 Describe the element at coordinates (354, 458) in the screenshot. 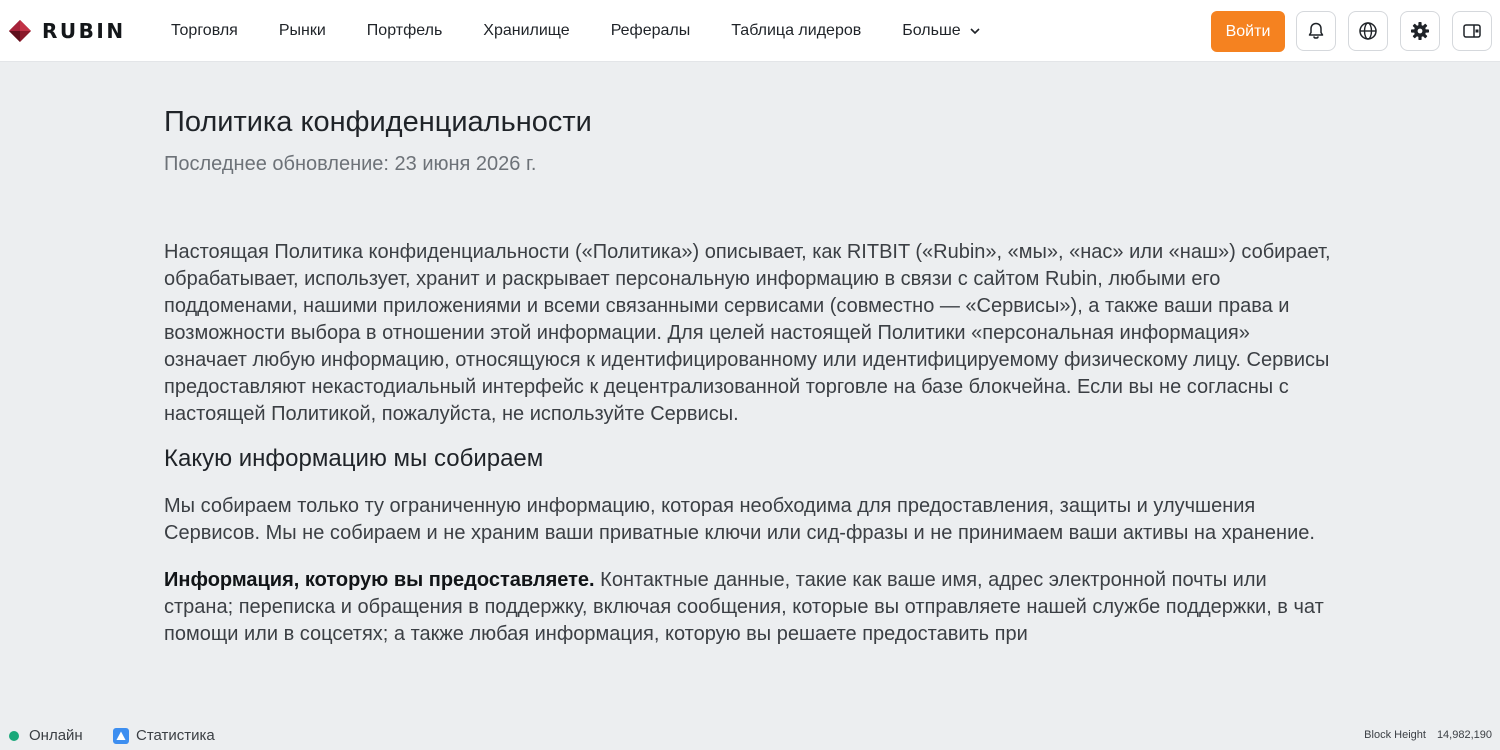

I see `section-heading: Какую информацию мы собираем` at that location.